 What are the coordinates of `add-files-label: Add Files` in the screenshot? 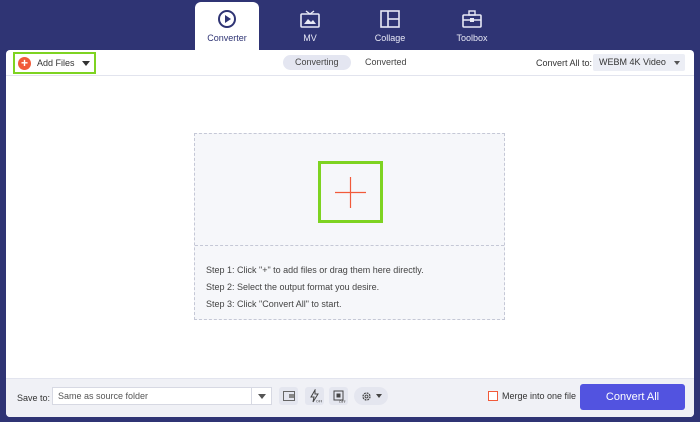 It's located at (56, 63).